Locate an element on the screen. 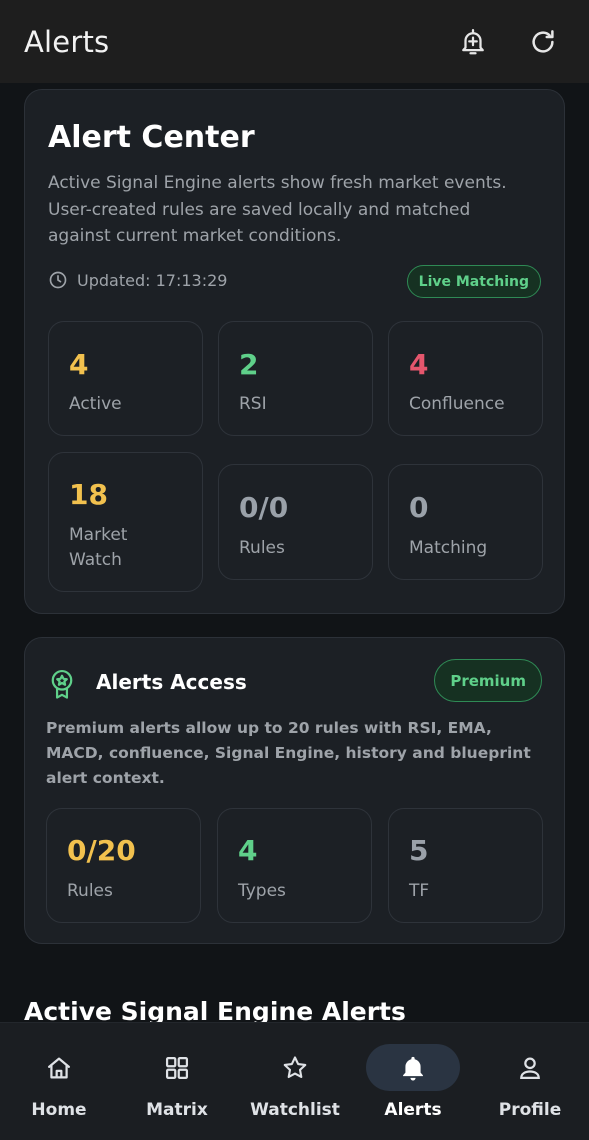 This screenshot has width=589, height=1140. refresh-icon is located at coordinates (543, 41).